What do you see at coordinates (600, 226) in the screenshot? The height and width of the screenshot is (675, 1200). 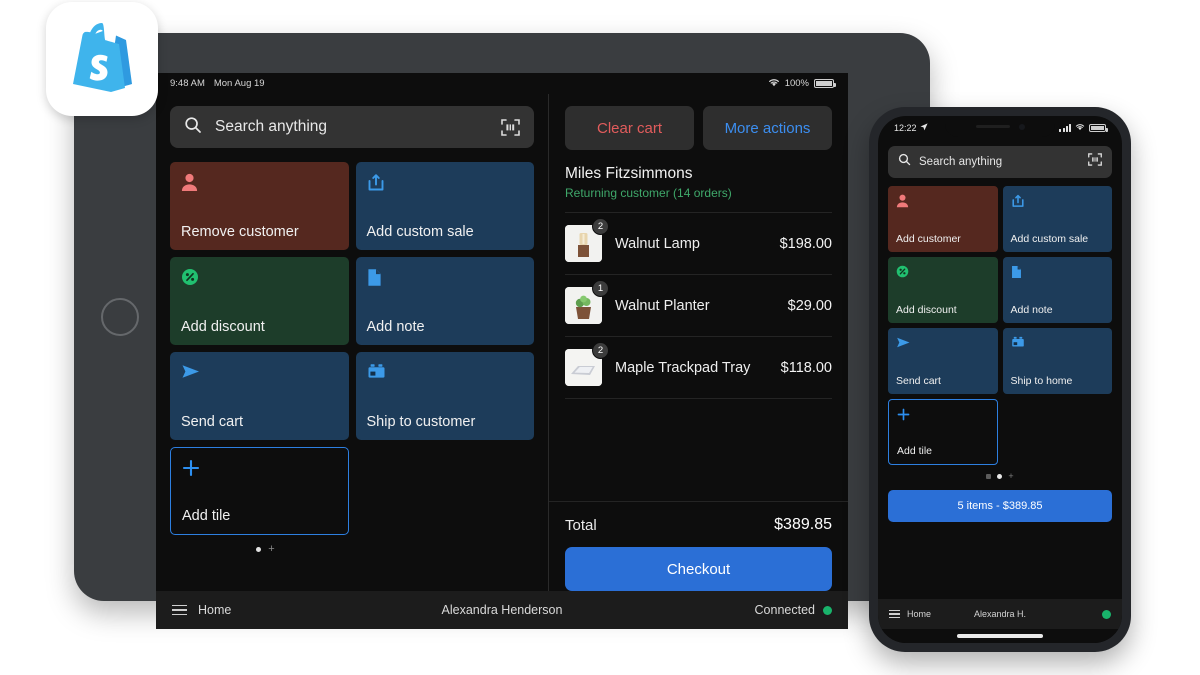 I see `item-quantity-badge: 2` at bounding box center [600, 226].